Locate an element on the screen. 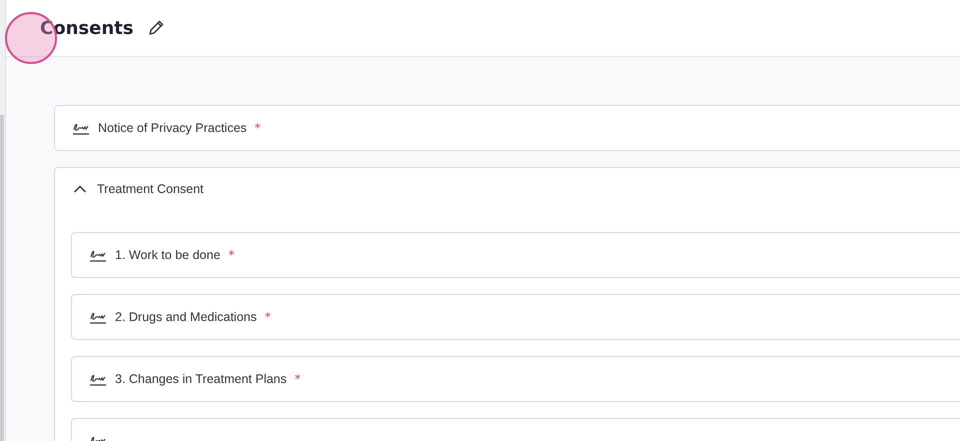 This screenshot has width=960, height=441. consent-title: 2. Drugs and Medications is located at coordinates (186, 317).